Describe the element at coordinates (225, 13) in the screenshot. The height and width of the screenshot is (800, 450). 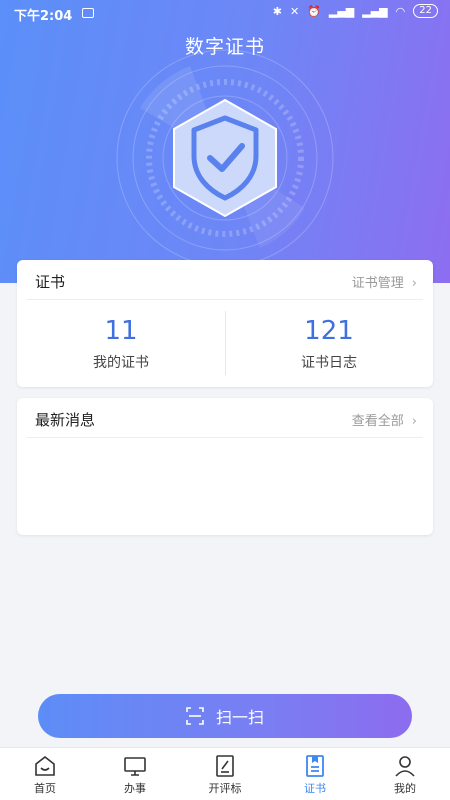
I see `status-bar: 下午2:04 ✱ ✕ ⏰ ▂▄▆ ▂▄▆ ◠ 22` at that location.